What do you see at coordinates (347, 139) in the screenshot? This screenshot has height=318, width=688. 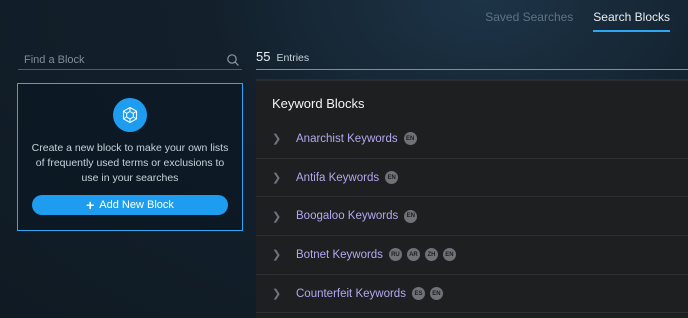 I see `keyword-block-name: Anarchist Keywords` at bounding box center [347, 139].